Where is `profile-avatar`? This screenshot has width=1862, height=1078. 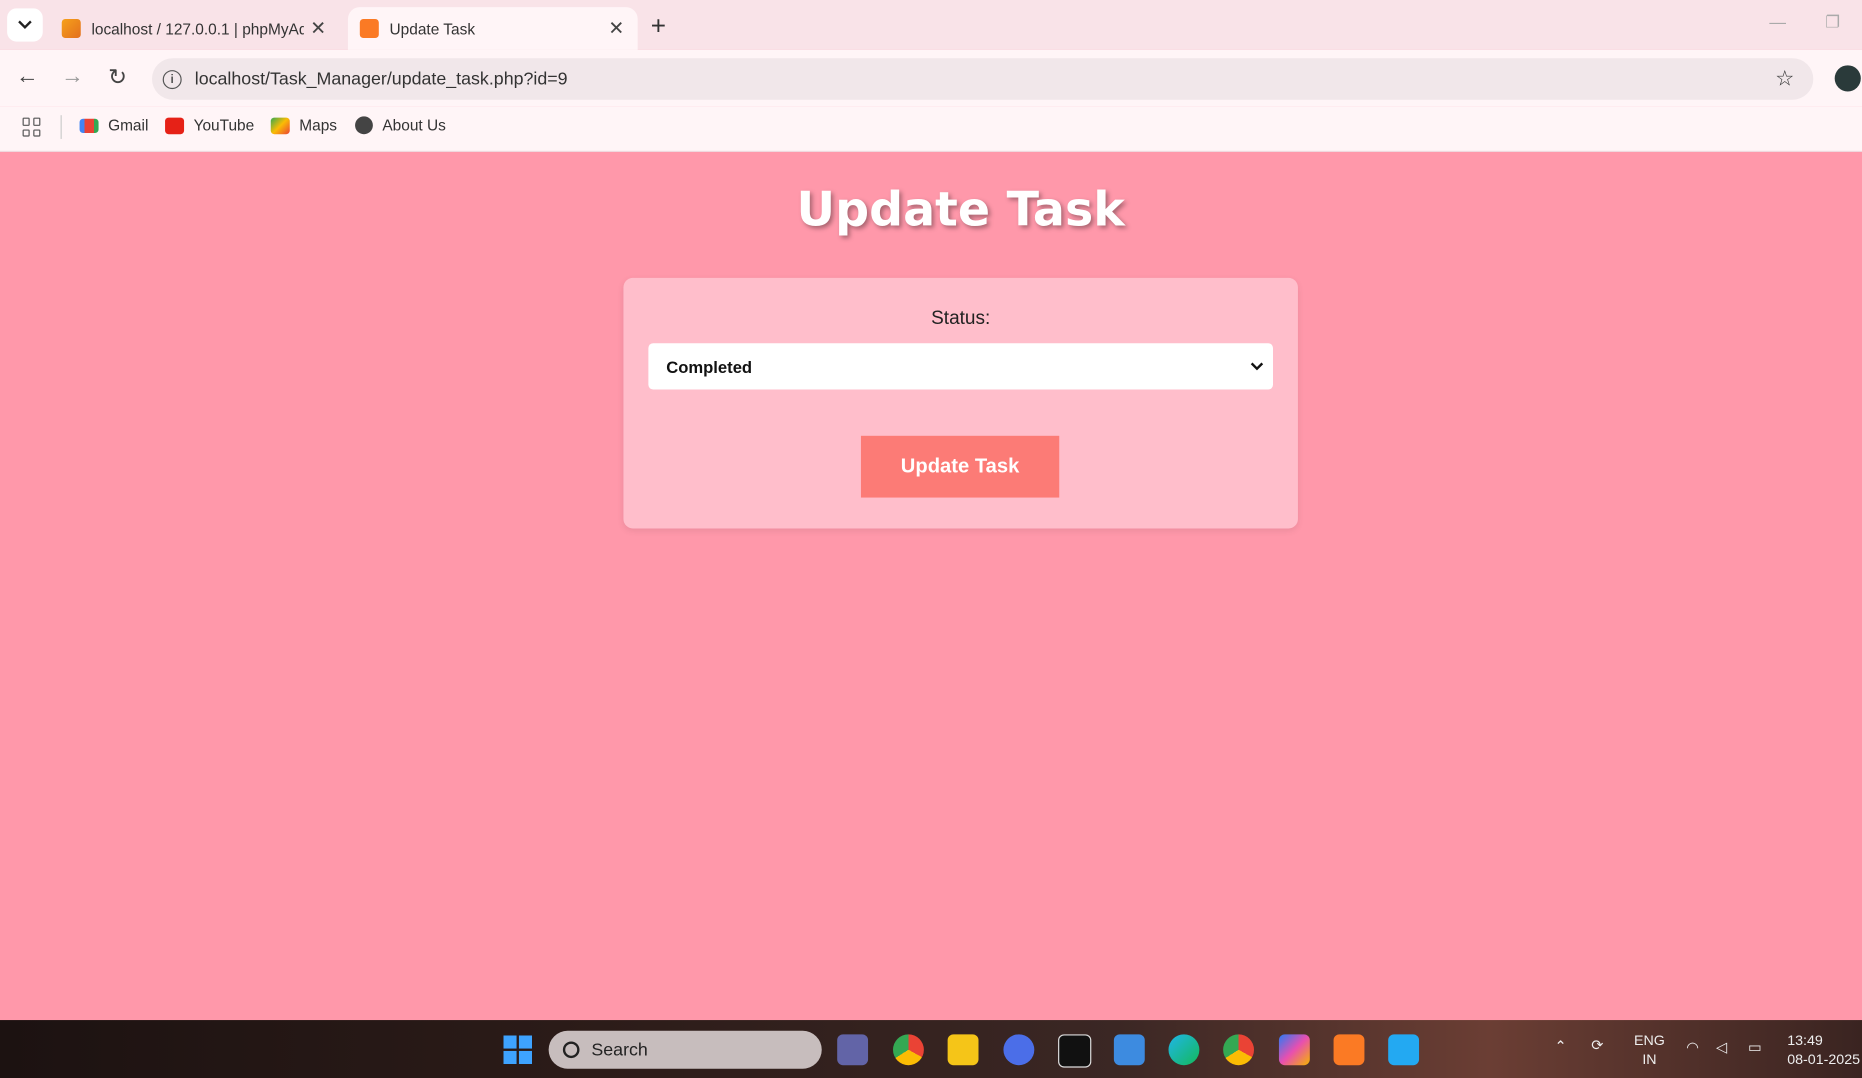
profile-avatar is located at coordinates (1847, 78).